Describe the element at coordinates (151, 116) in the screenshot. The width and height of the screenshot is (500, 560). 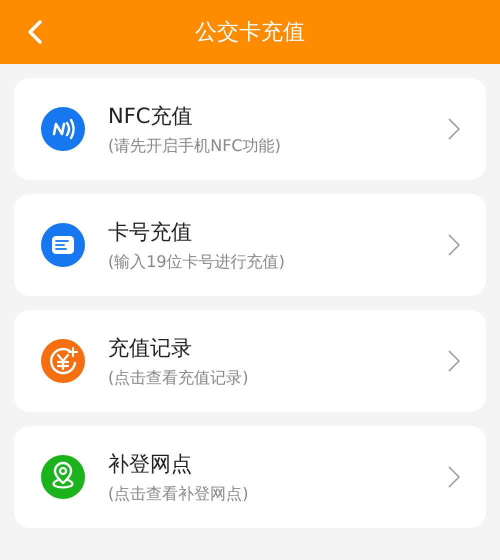
I see `item-title: NFC充值` at that location.